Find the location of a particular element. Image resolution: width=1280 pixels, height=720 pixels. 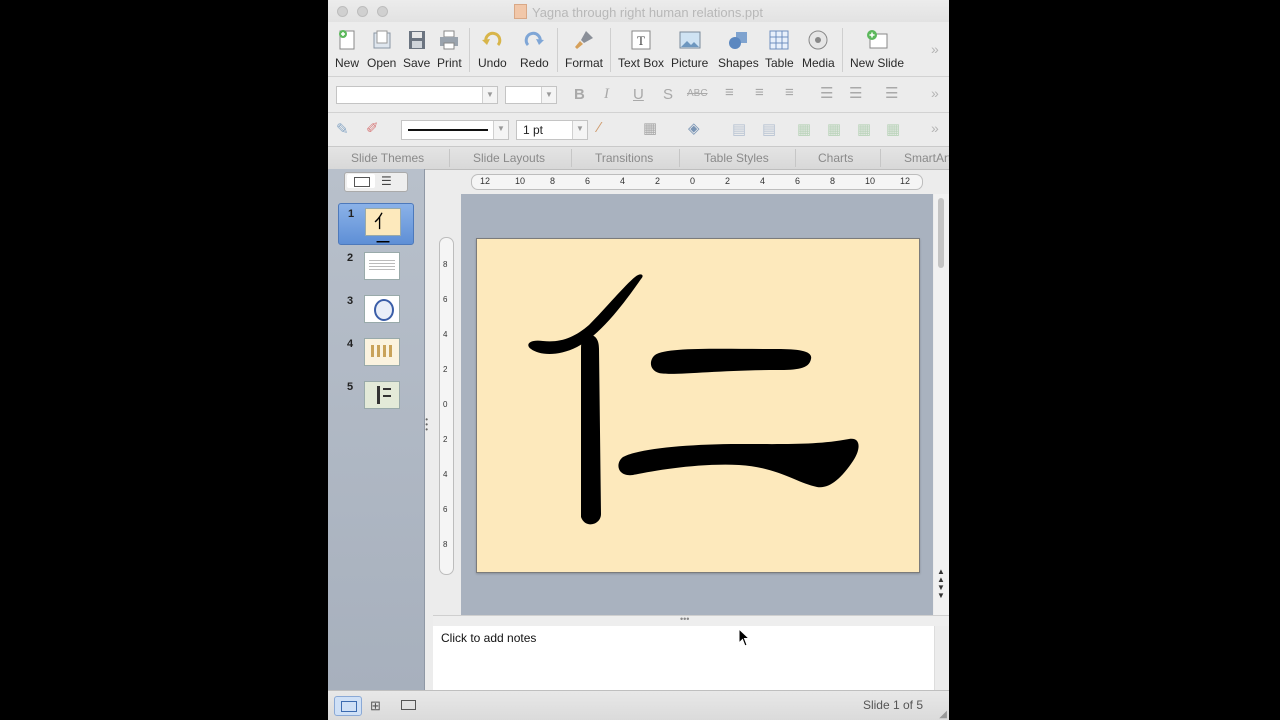

rotate-icon: ▦ is located at coordinates (864, 129).